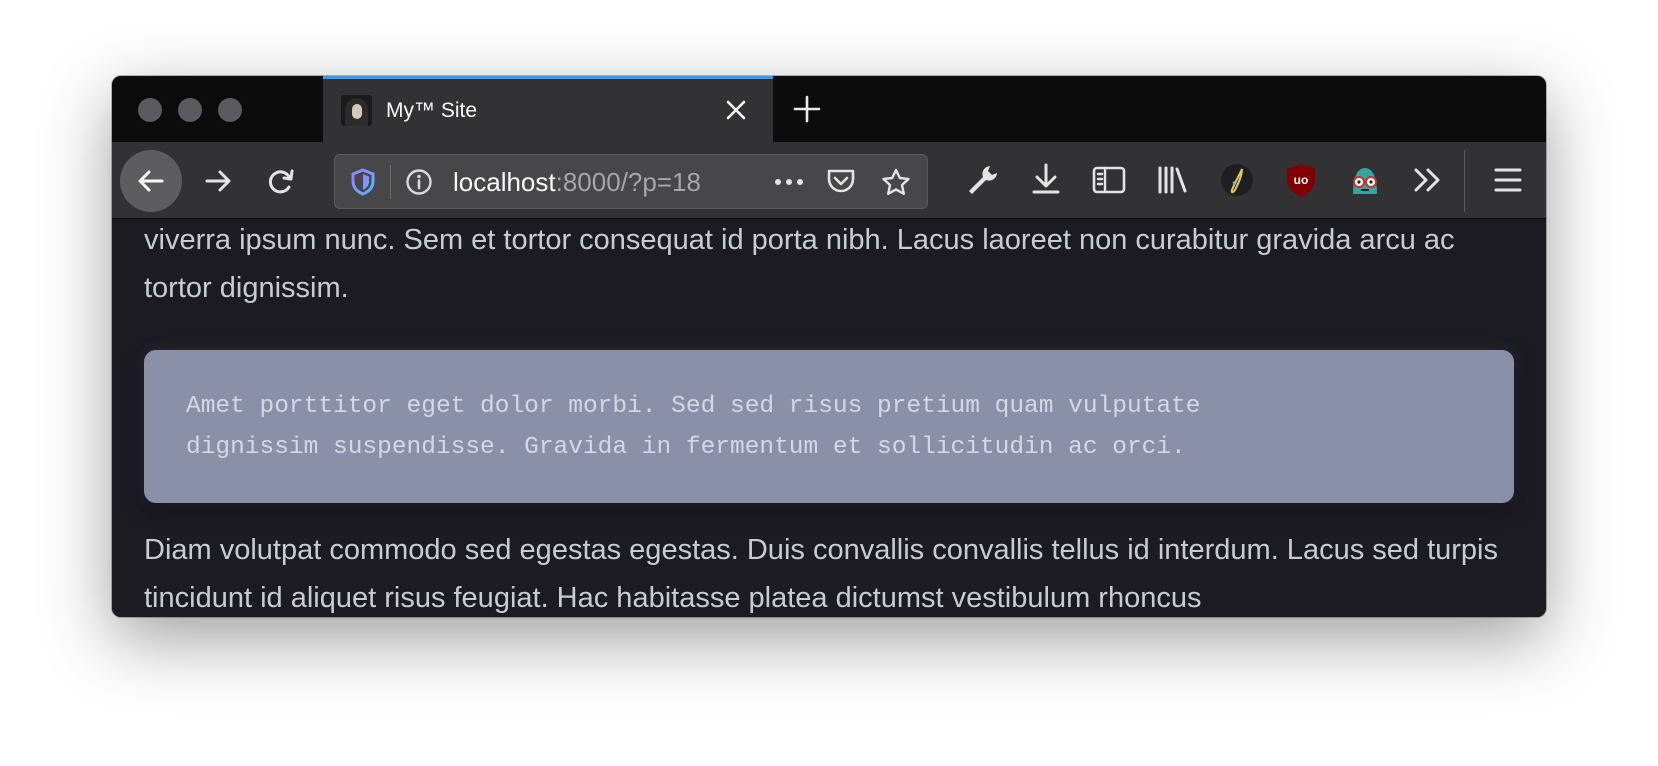 The width and height of the screenshot is (1658, 766). Describe the element at coordinates (628, 182) in the screenshot. I see `url-path: :8000/?p=18` at that location.